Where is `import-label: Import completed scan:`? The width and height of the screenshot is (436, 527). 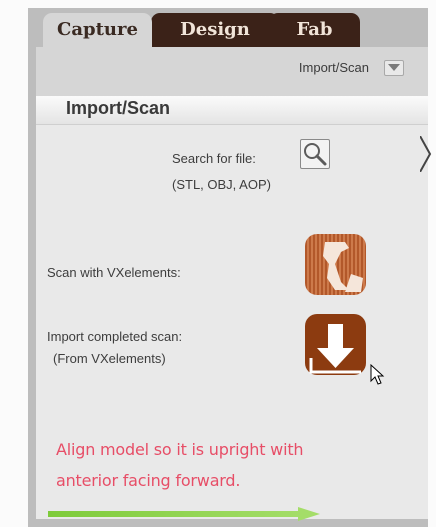
import-label: Import completed scan: is located at coordinates (115, 336).